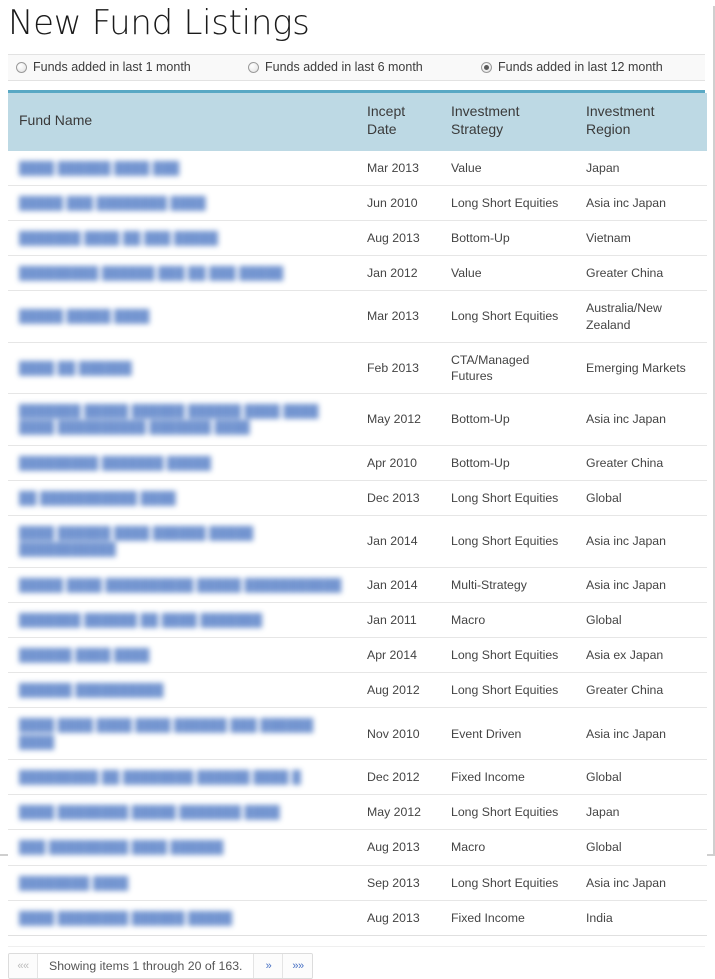  Describe the element at coordinates (118, 238) in the screenshot. I see `fund-name-link: ███████ ████ ██ ███ █████` at that location.